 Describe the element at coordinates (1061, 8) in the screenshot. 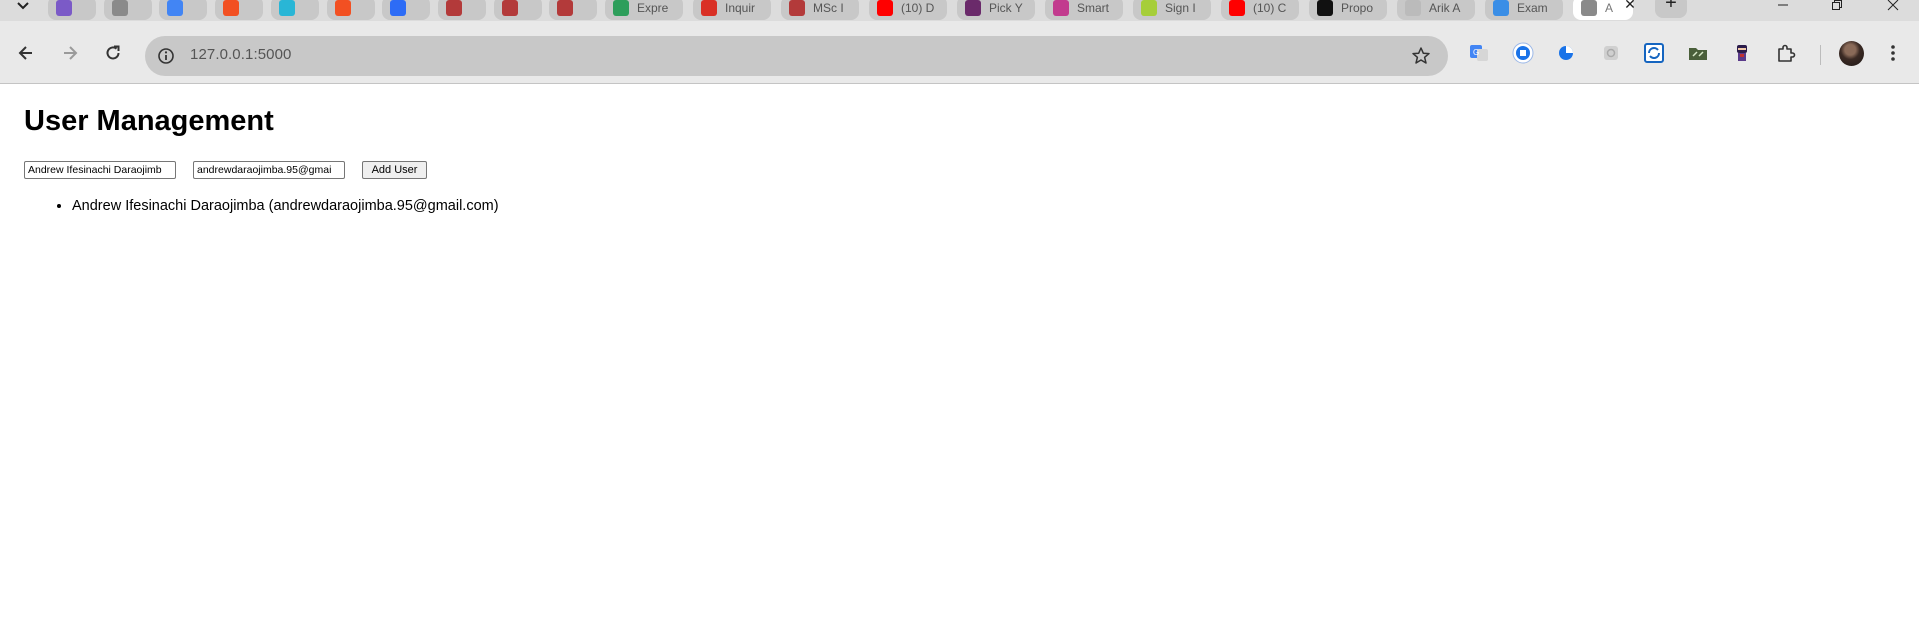

I see `smart-icon` at that location.